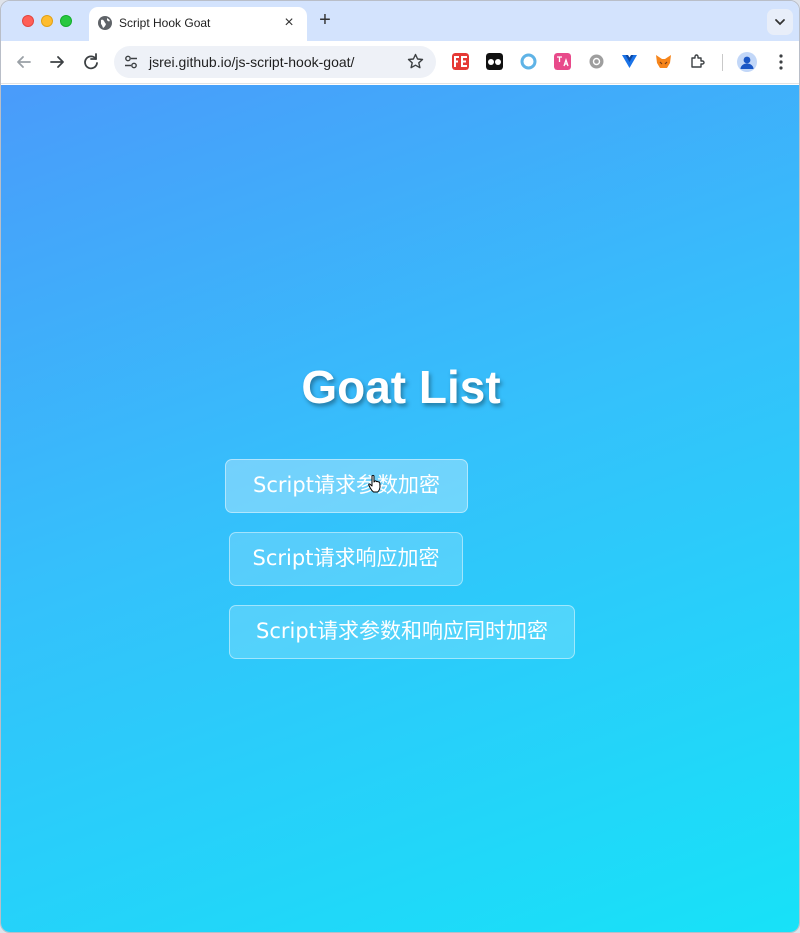  I want to click on address-bar: jsrei.github.io/js-script-hook-goat/, so click(275, 62).